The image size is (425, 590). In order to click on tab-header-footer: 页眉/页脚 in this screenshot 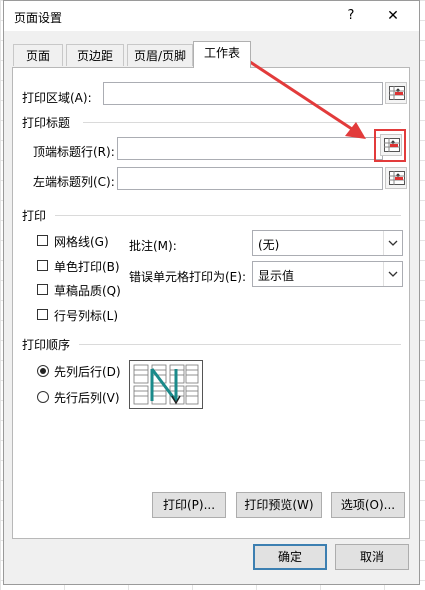, I will do `click(160, 55)`.